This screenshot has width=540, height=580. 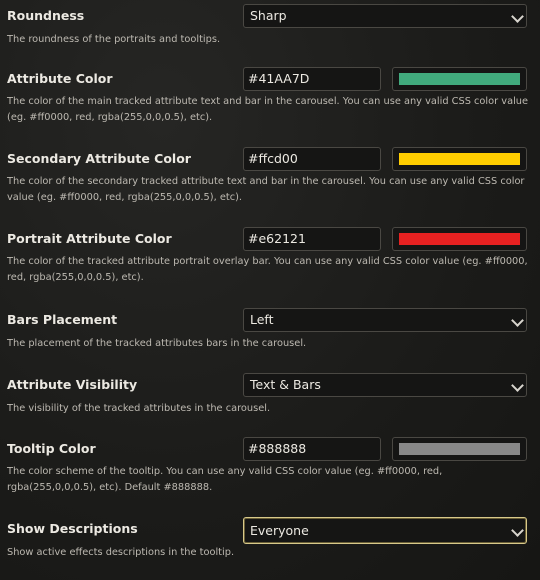 I want to click on bars-placement-label: Bars Placement, so click(x=62, y=319).